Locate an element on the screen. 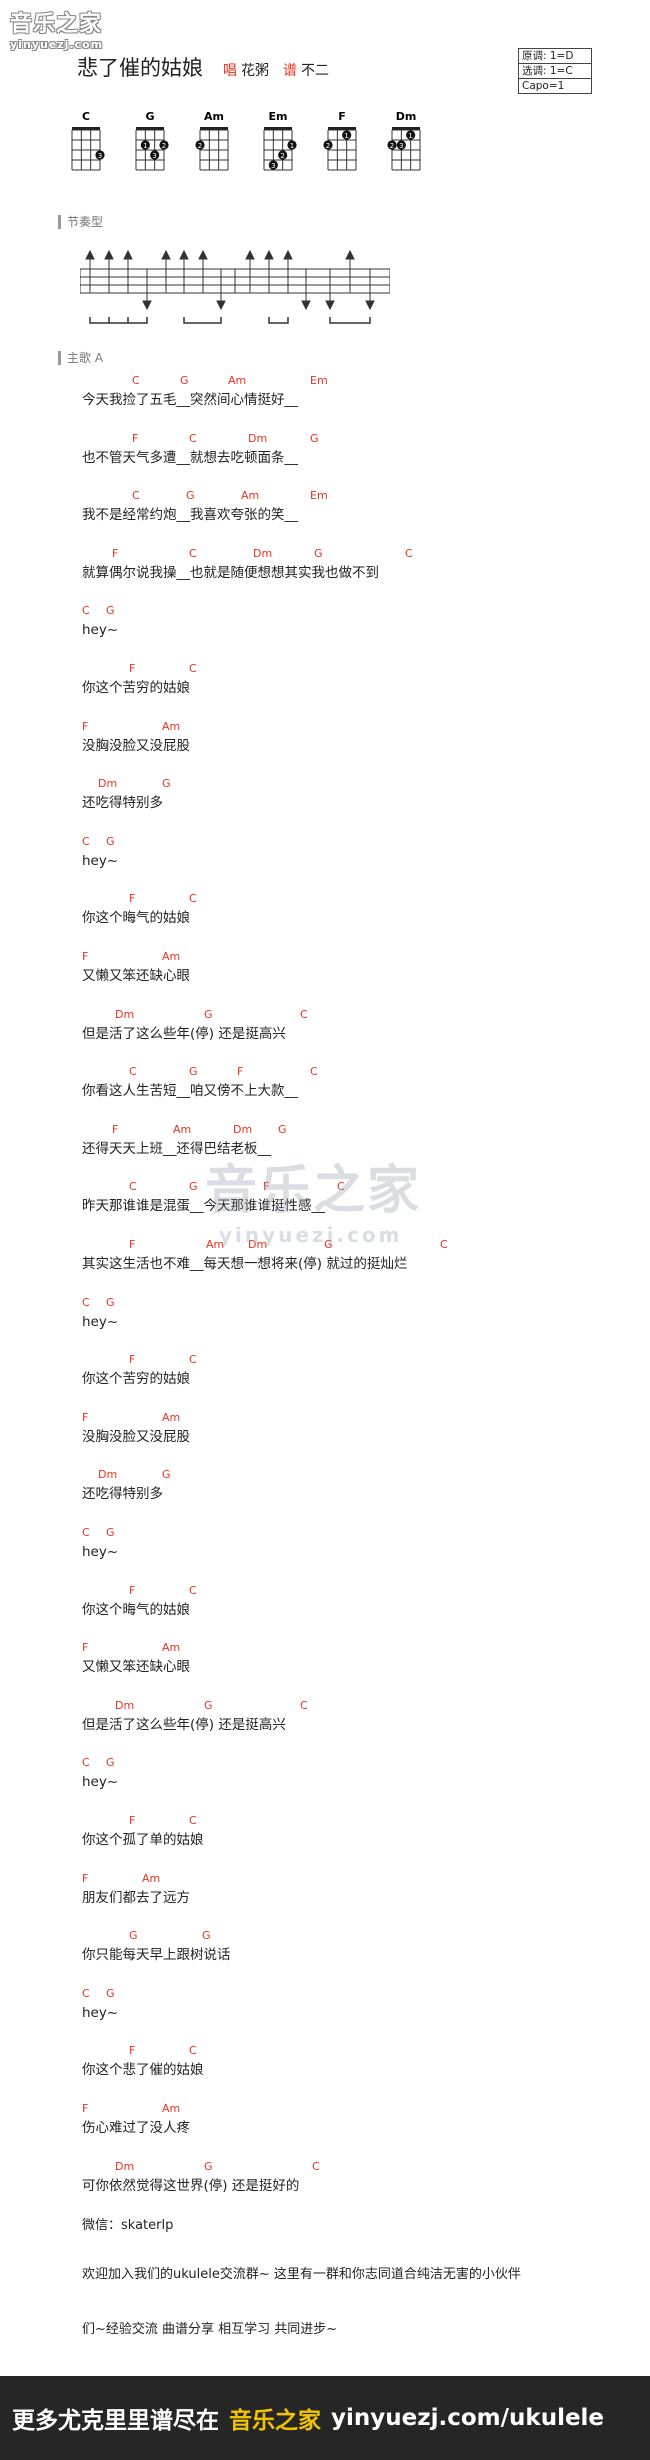 The height and width of the screenshot is (2460, 650). lyric-line: C G Am Em 今天我捡了五毛__突然间心情挺好__ is located at coordinates (205, 394).